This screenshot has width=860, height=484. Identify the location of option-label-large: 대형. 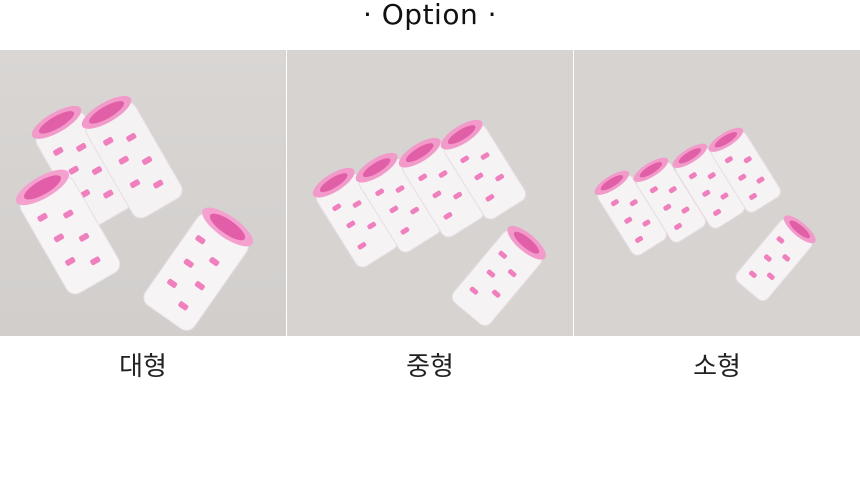
(143, 367).